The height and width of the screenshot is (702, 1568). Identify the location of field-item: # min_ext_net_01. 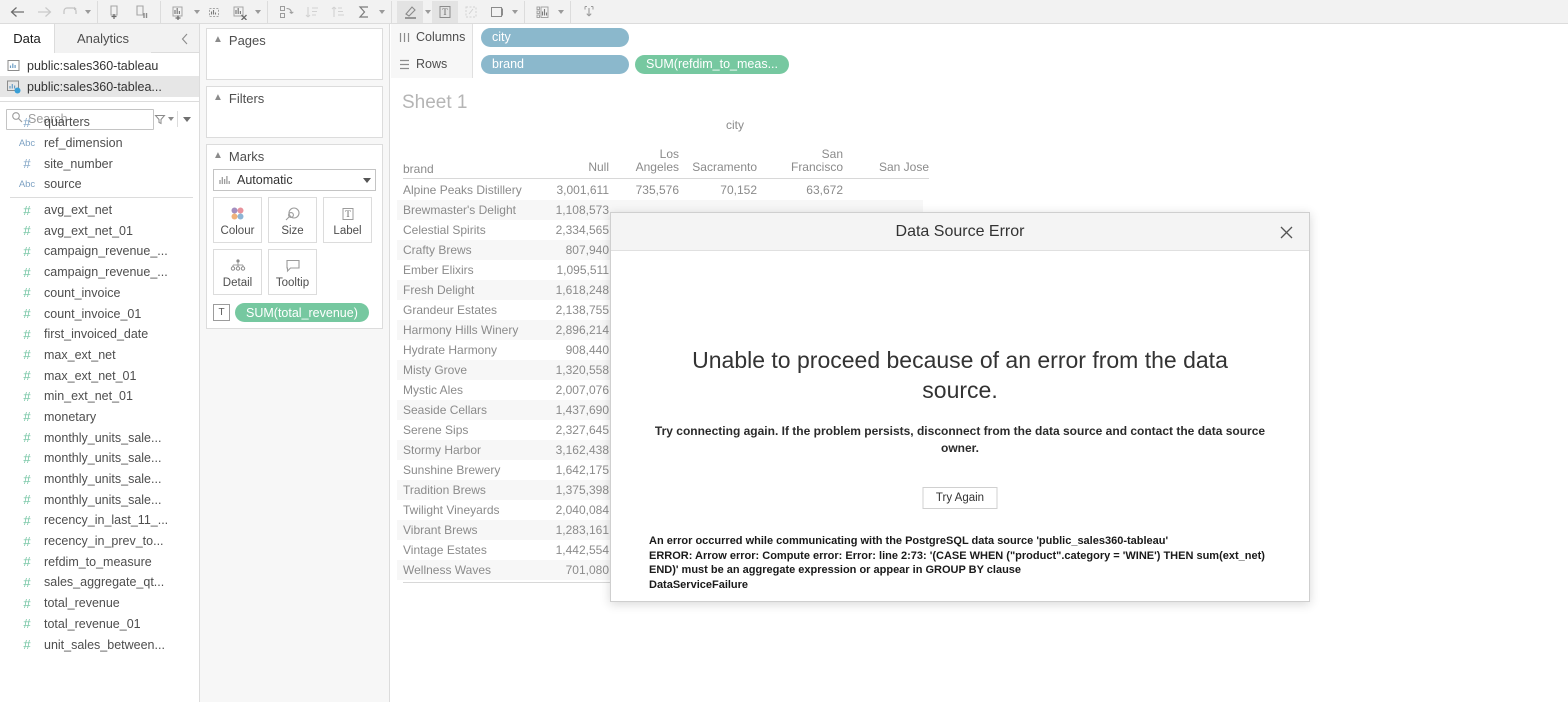
(99, 396).